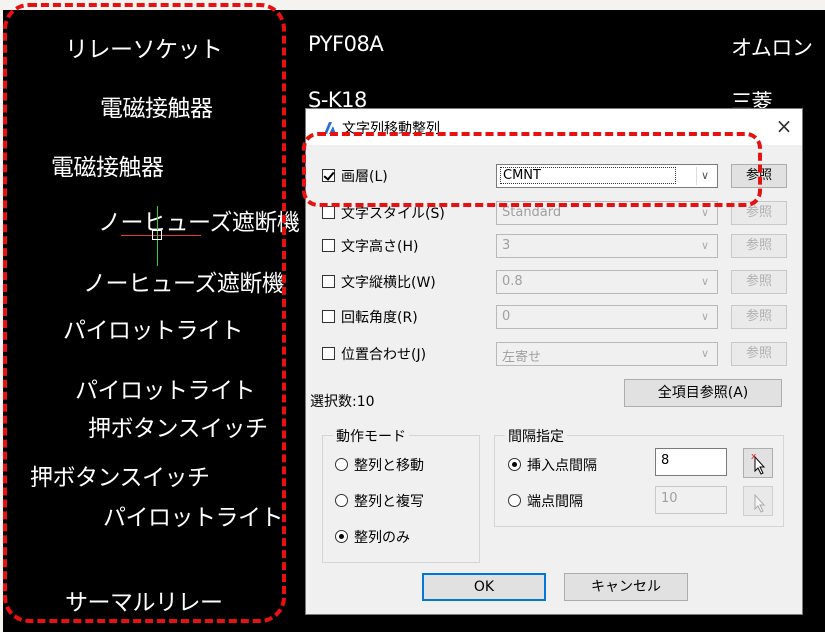  Describe the element at coordinates (391, 129) in the screenshot. I see `dialog-title: 文字列移動整列` at that location.